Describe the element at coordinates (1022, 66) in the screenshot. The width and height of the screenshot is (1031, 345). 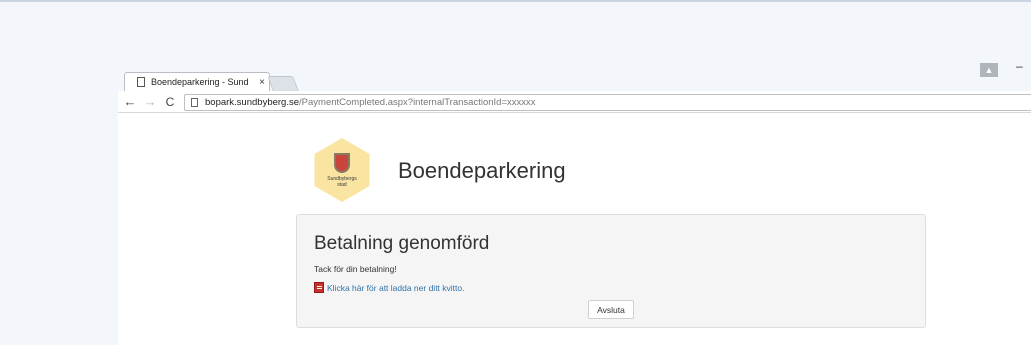
I see `minimize-icon: –` at that location.